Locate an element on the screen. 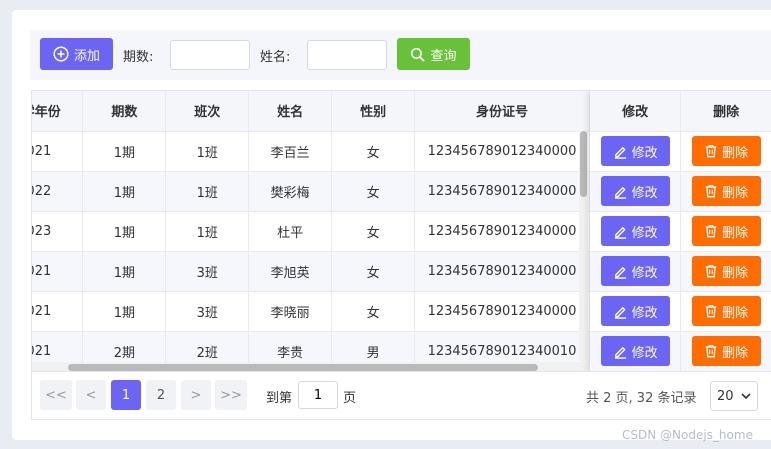 This screenshot has width=771, height=449. cell-year: 2023 is located at coordinates (58, 231).